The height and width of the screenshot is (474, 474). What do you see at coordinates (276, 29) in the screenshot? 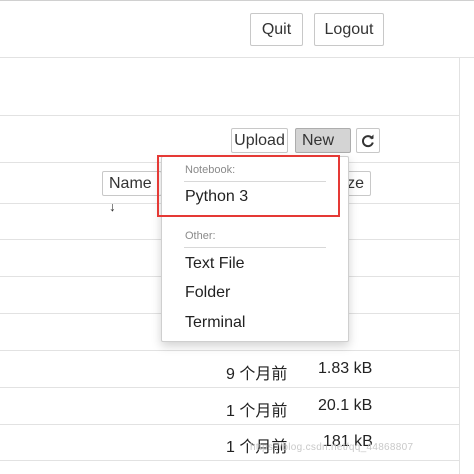
I see `quit-button: Quit` at bounding box center [276, 29].